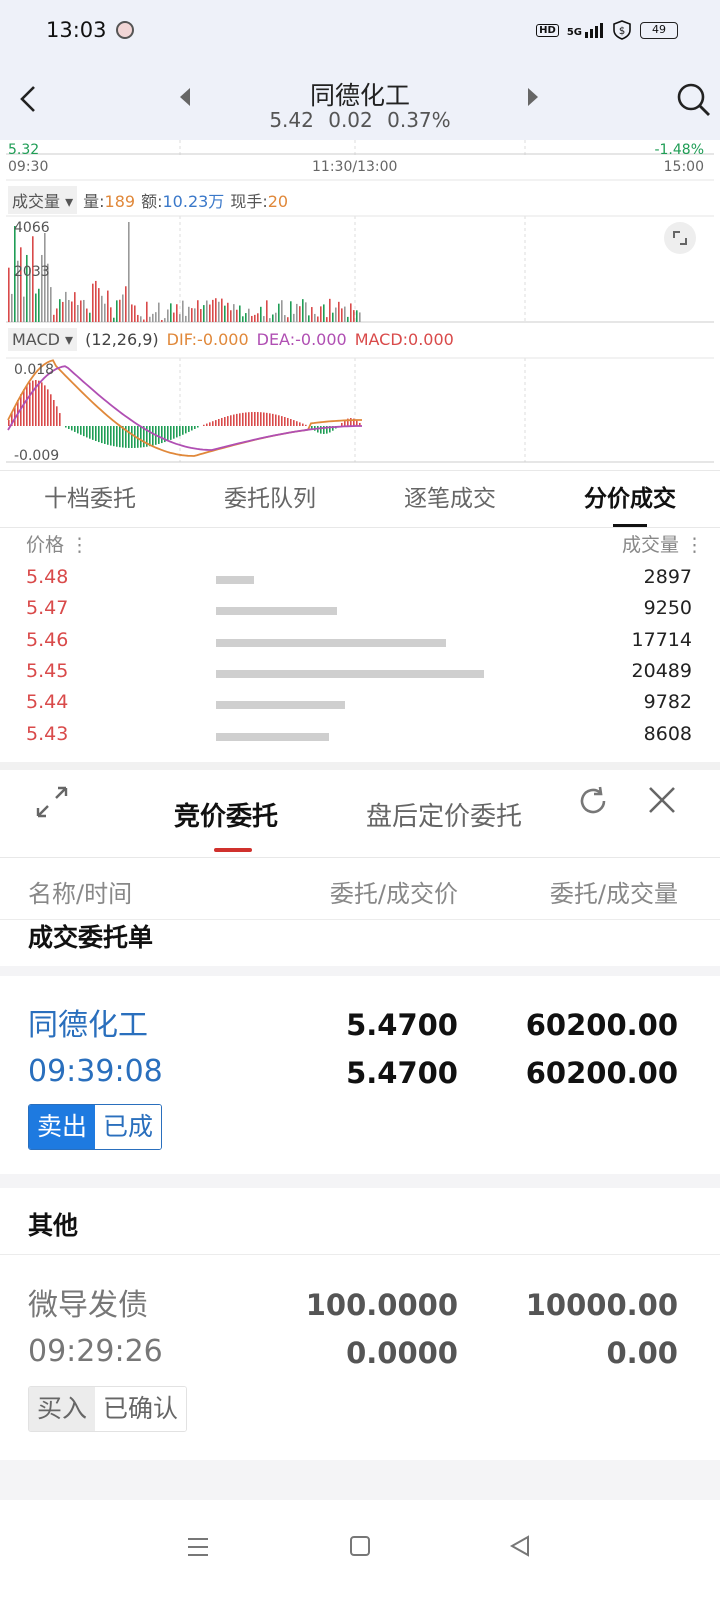  What do you see at coordinates (402, 1353) in the screenshot?
I see `record-fill-price: 0.0000` at bounding box center [402, 1353].